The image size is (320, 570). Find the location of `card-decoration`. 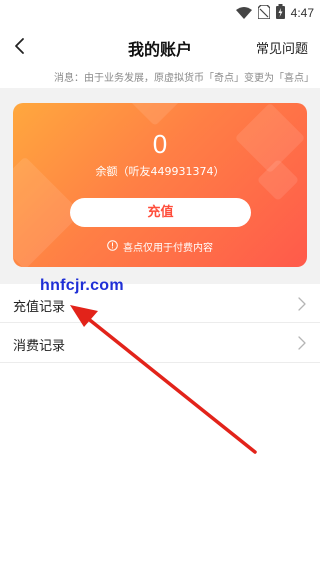

card-decoration is located at coordinates (155, 115).